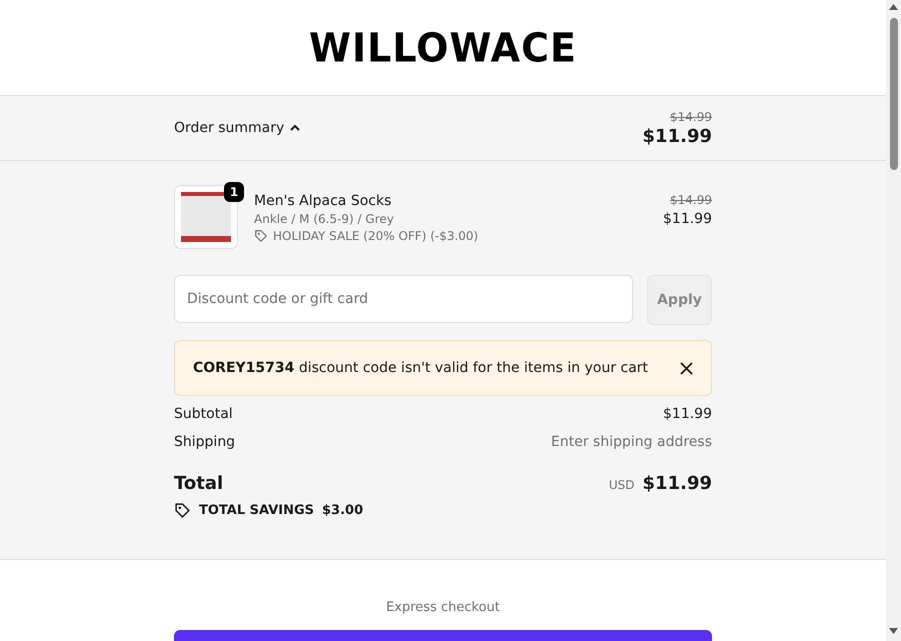  What do you see at coordinates (237, 128) in the screenshot?
I see `order-summary-toggle: Order summary` at bounding box center [237, 128].